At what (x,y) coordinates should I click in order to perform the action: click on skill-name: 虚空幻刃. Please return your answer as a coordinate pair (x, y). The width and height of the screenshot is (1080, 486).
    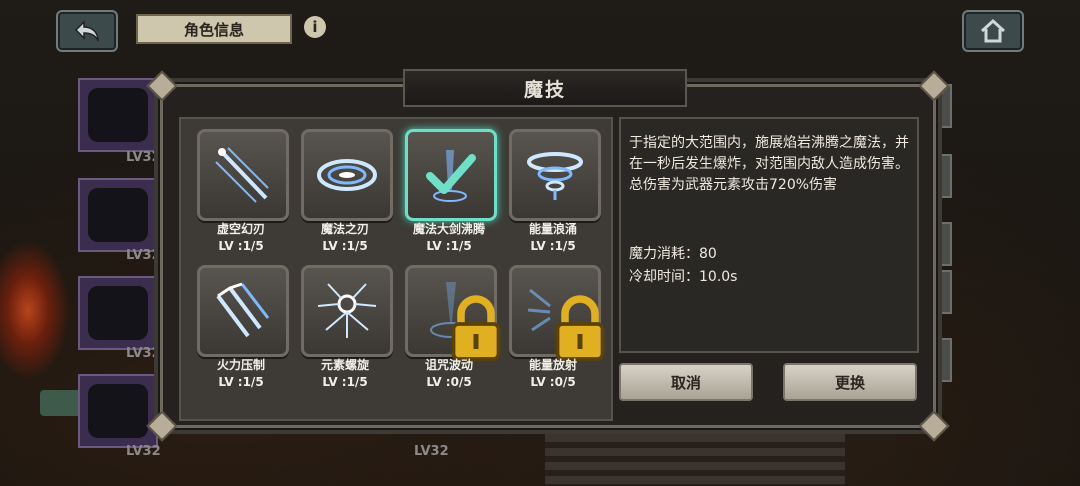
    Looking at the image, I should click on (240, 229).